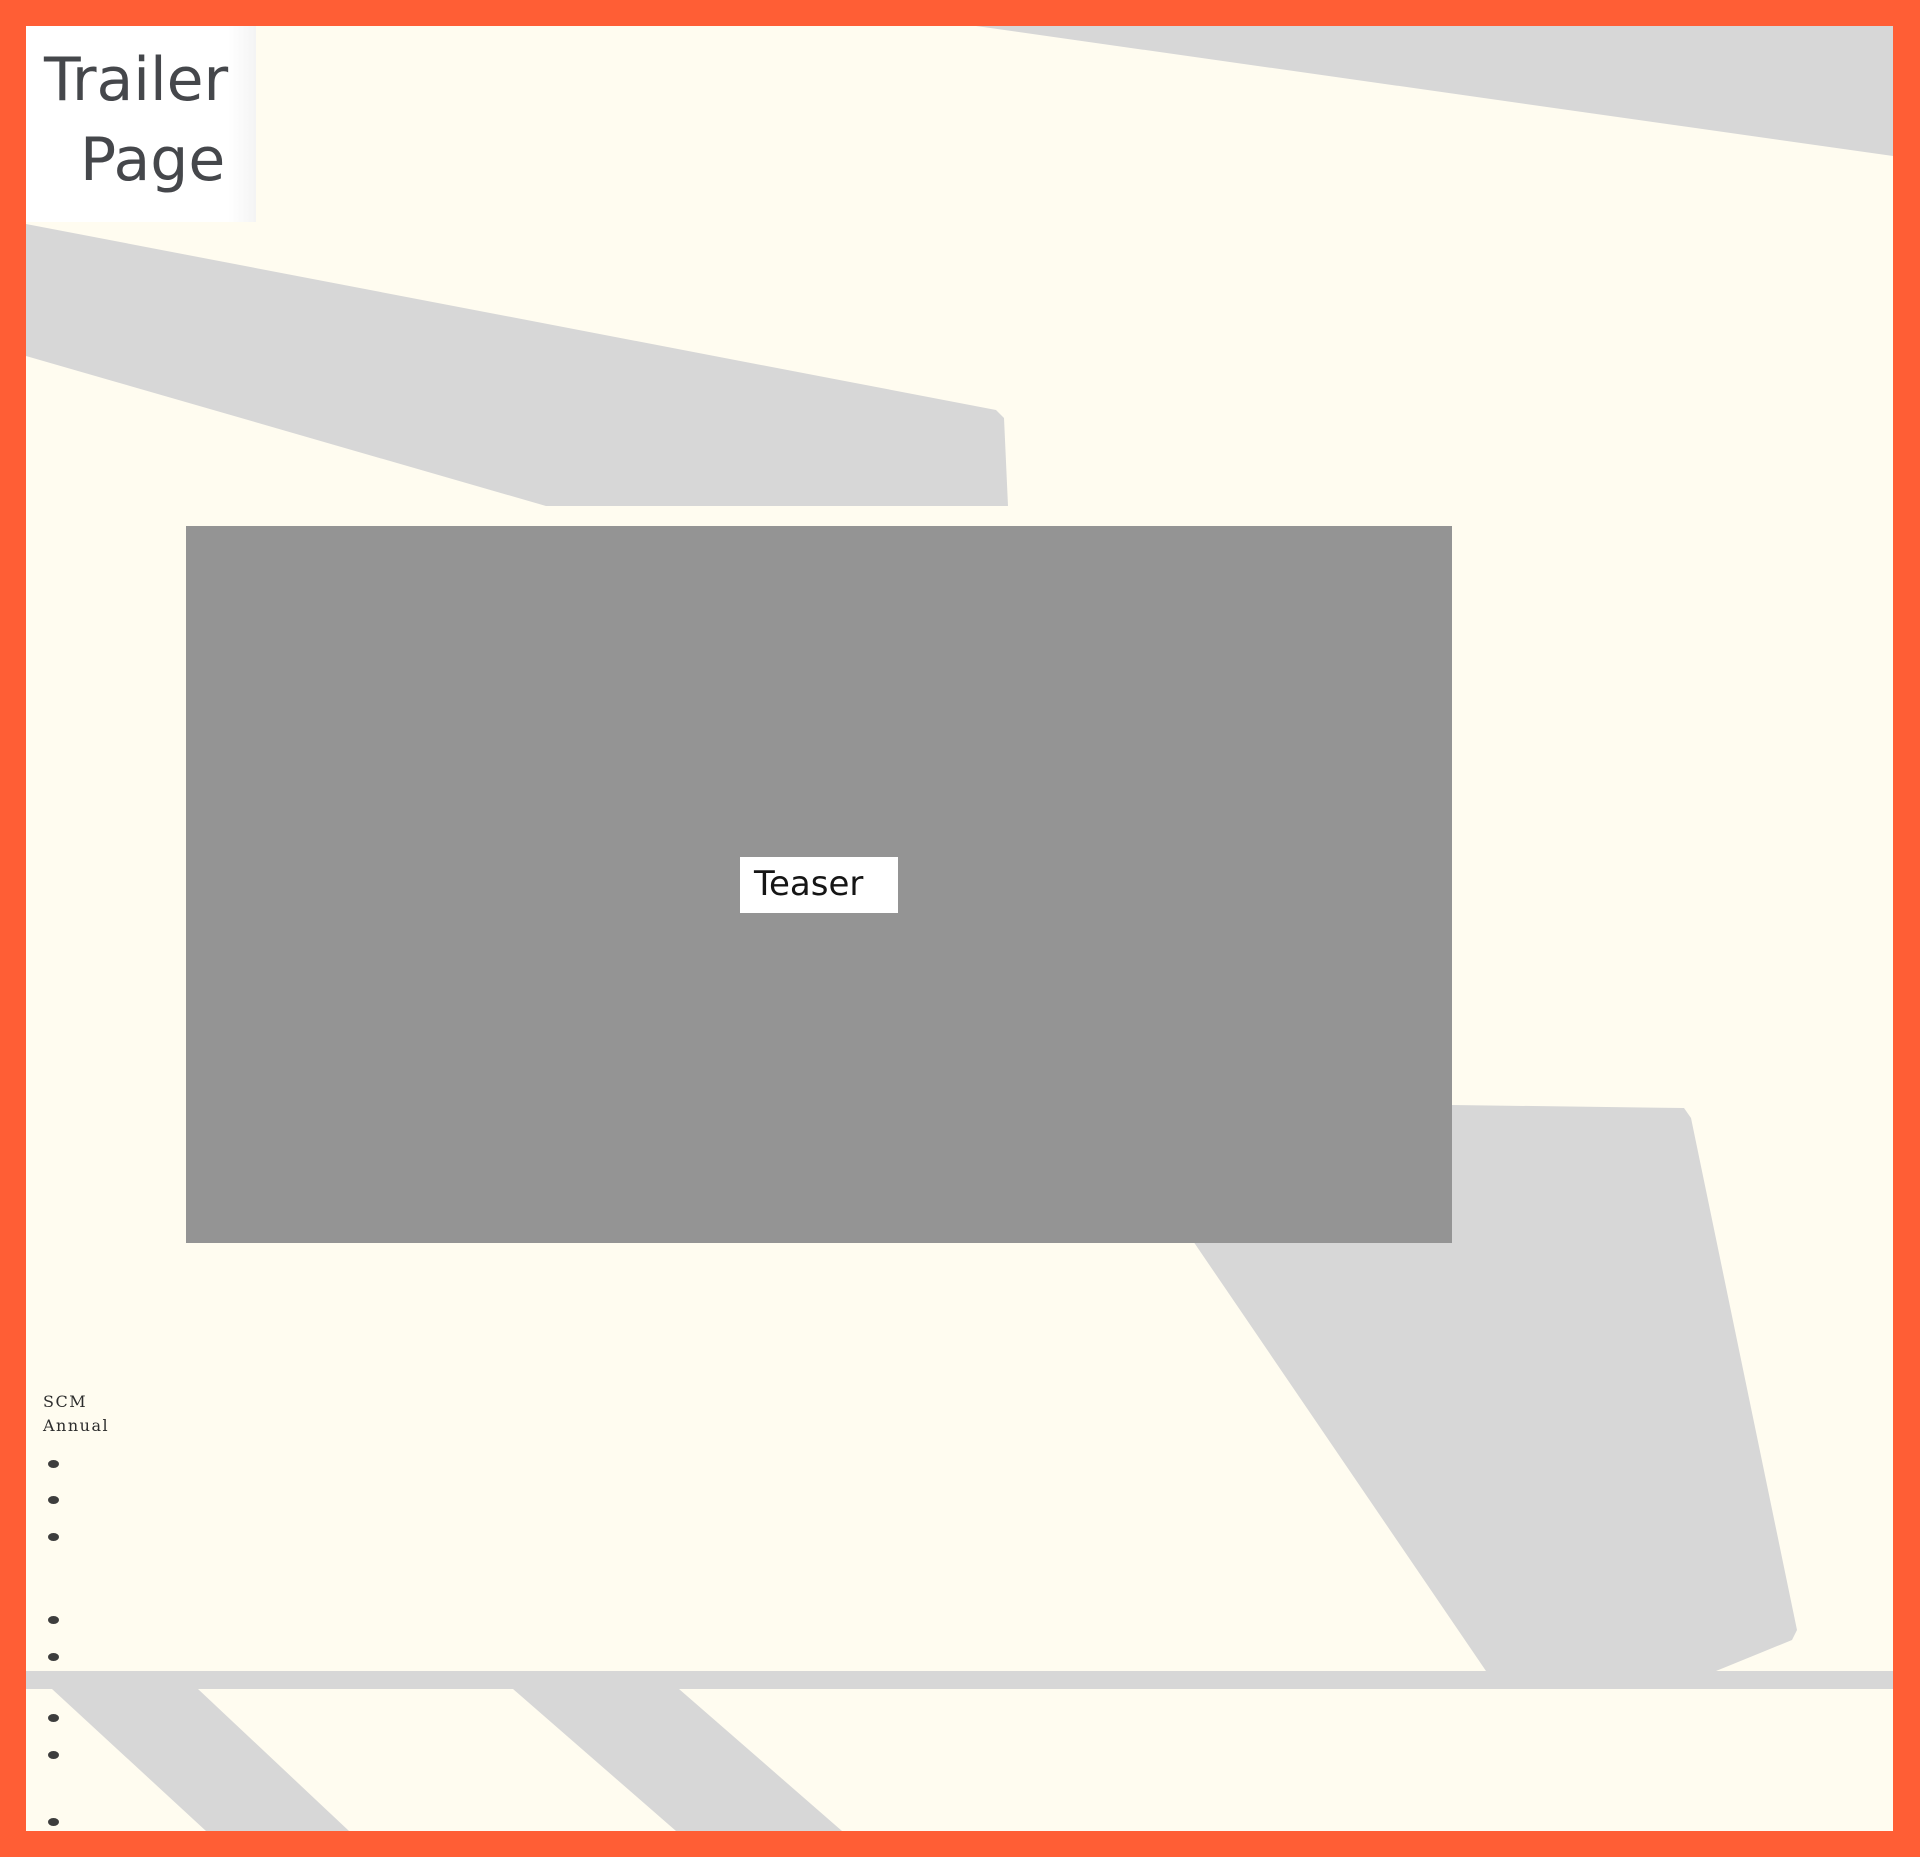 This screenshot has height=1857, width=1920. I want to click on brand-logo: SCM Annual, so click(103, 1414).